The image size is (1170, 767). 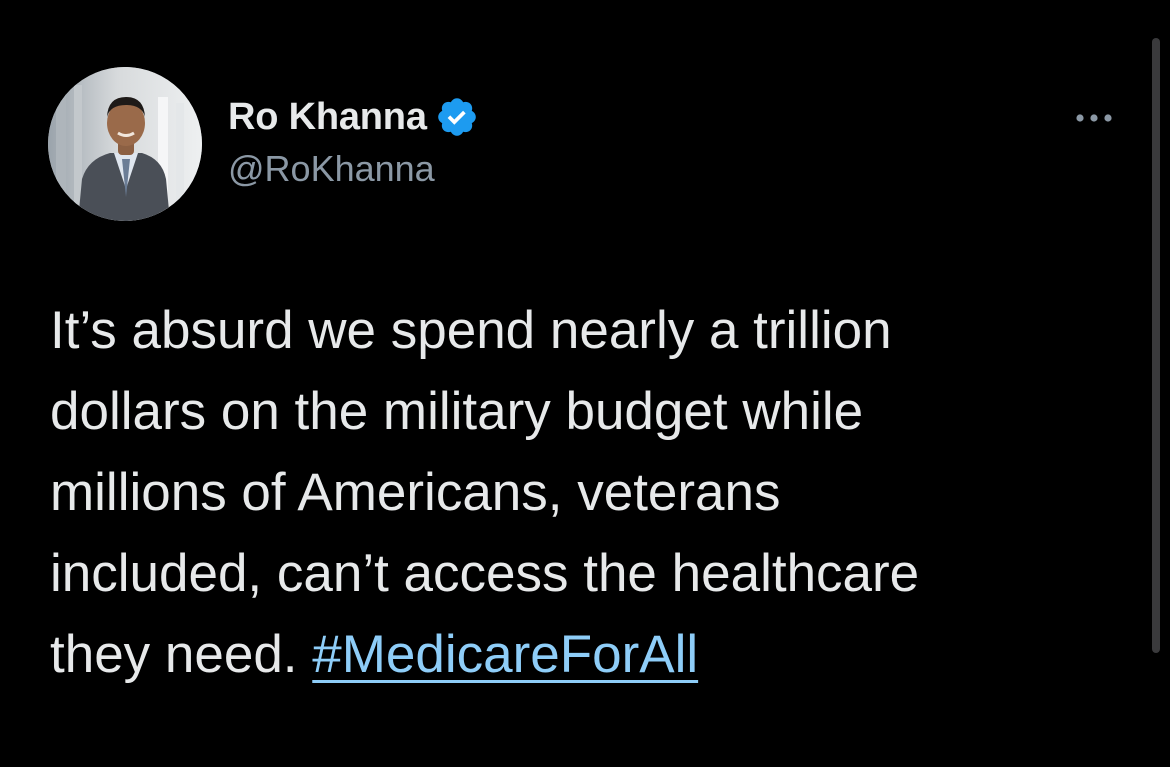 I want to click on scrollbar, so click(x=1156, y=345).